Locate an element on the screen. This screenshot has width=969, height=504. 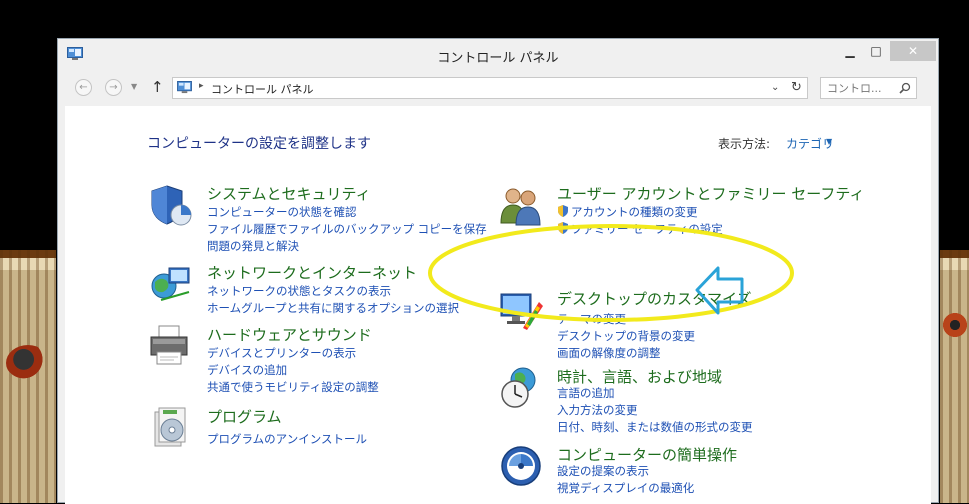
link-devices-printers: デバイスとプリンターの表示 is located at coordinates (281, 353).